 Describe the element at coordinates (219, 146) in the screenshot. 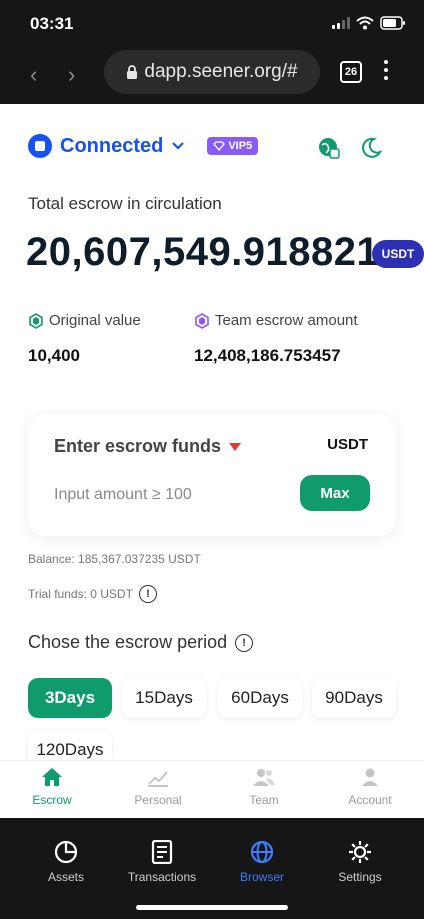

I see `diamond-icon` at that location.